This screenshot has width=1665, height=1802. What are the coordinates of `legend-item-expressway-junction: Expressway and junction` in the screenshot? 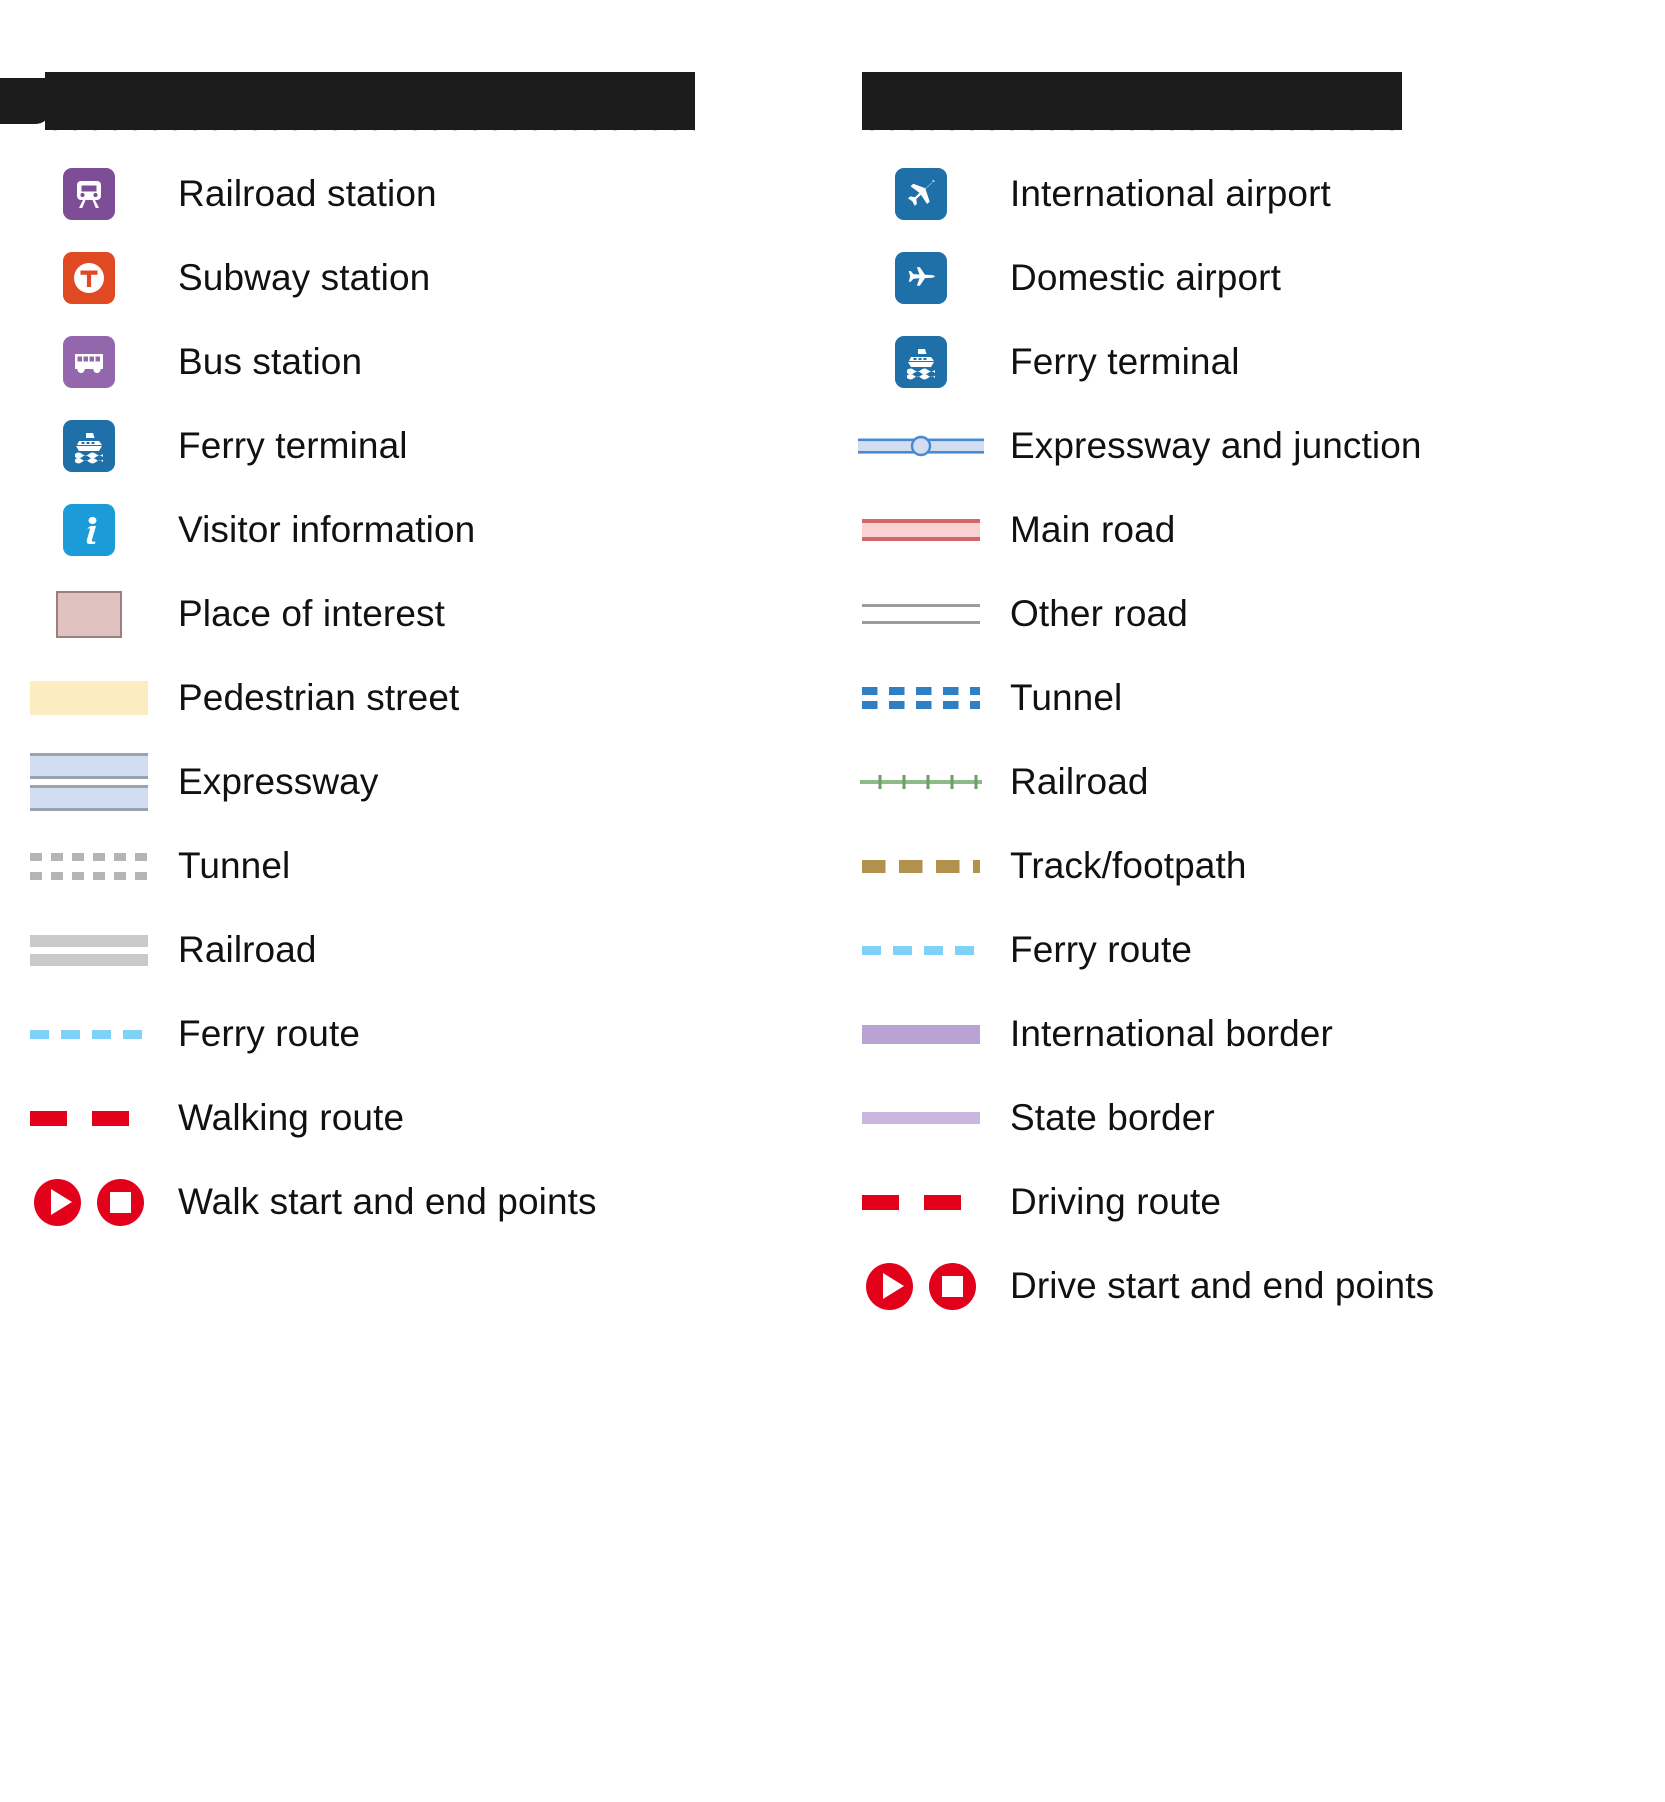 It's located at (1248, 446).